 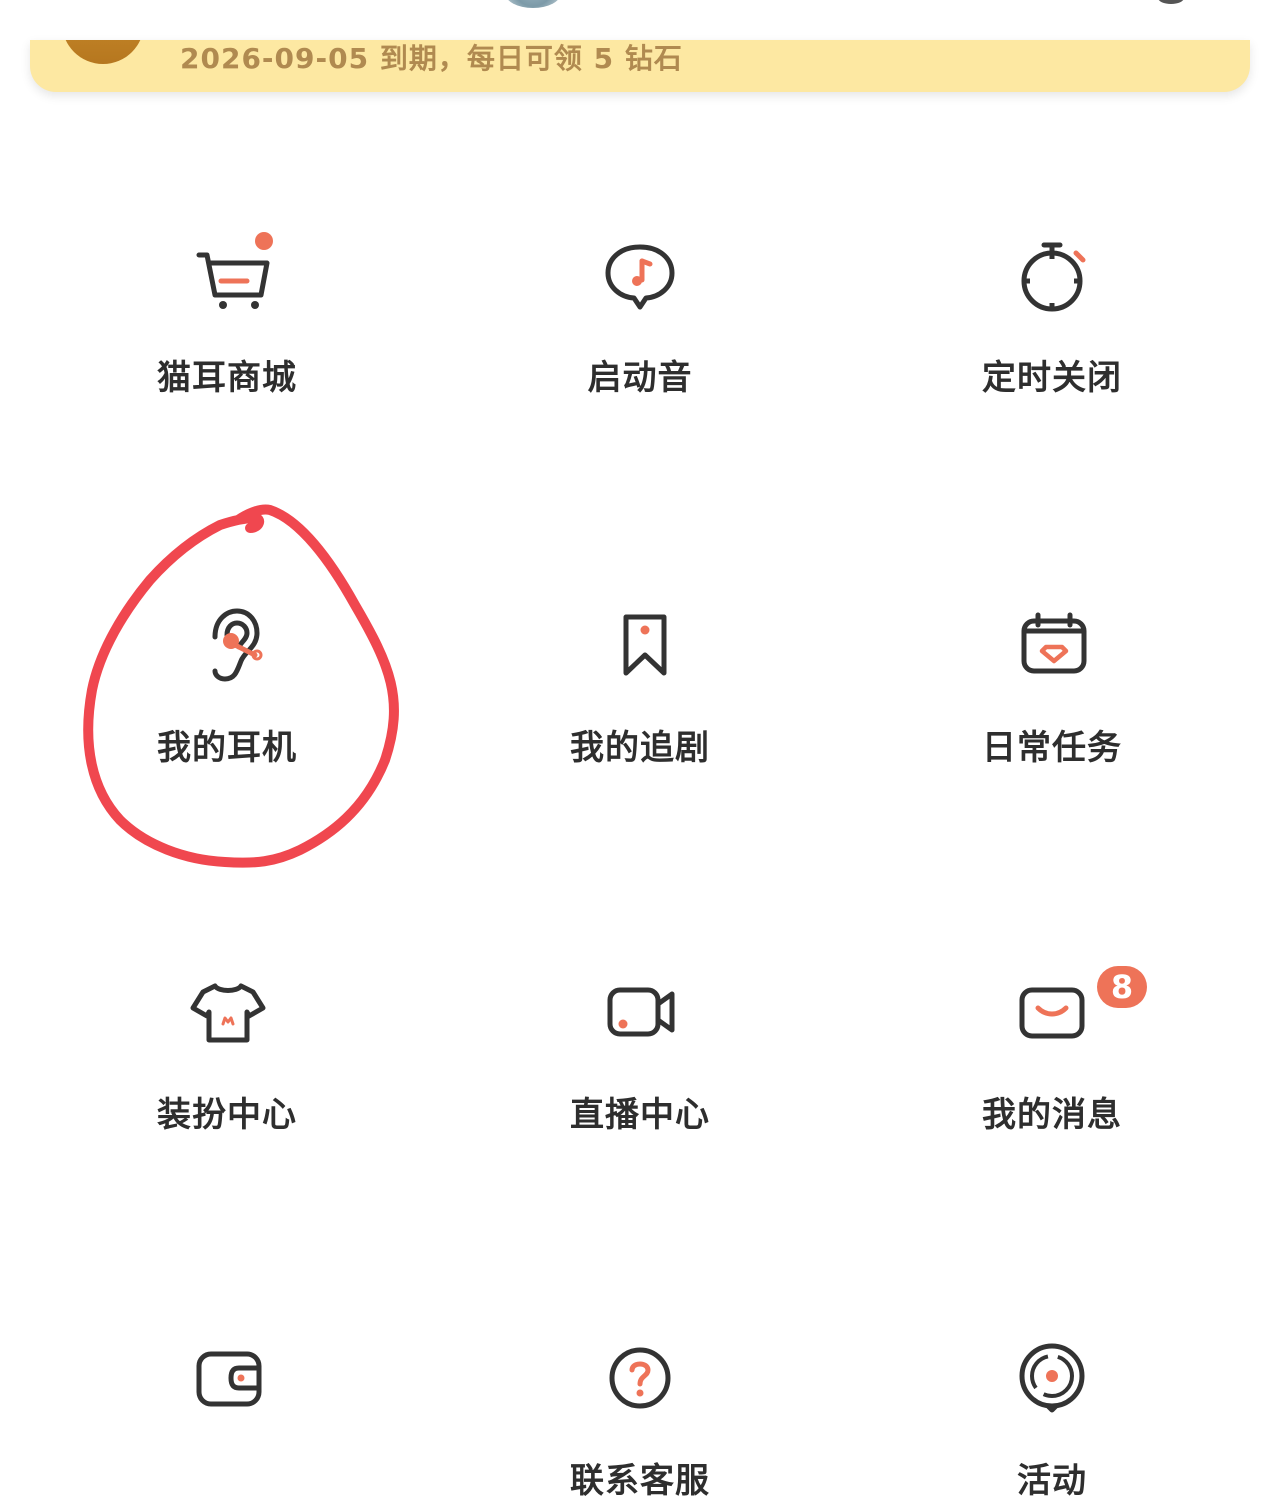 What do you see at coordinates (1052, 315) in the screenshot?
I see `menu-item-timer-close: 定时关闭` at bounding box center [1052, 315].